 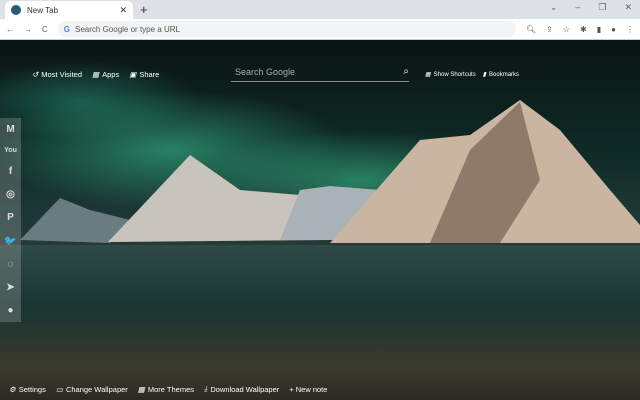 I want to click on instagram-icon: ◎, so click(x=10, y=194).